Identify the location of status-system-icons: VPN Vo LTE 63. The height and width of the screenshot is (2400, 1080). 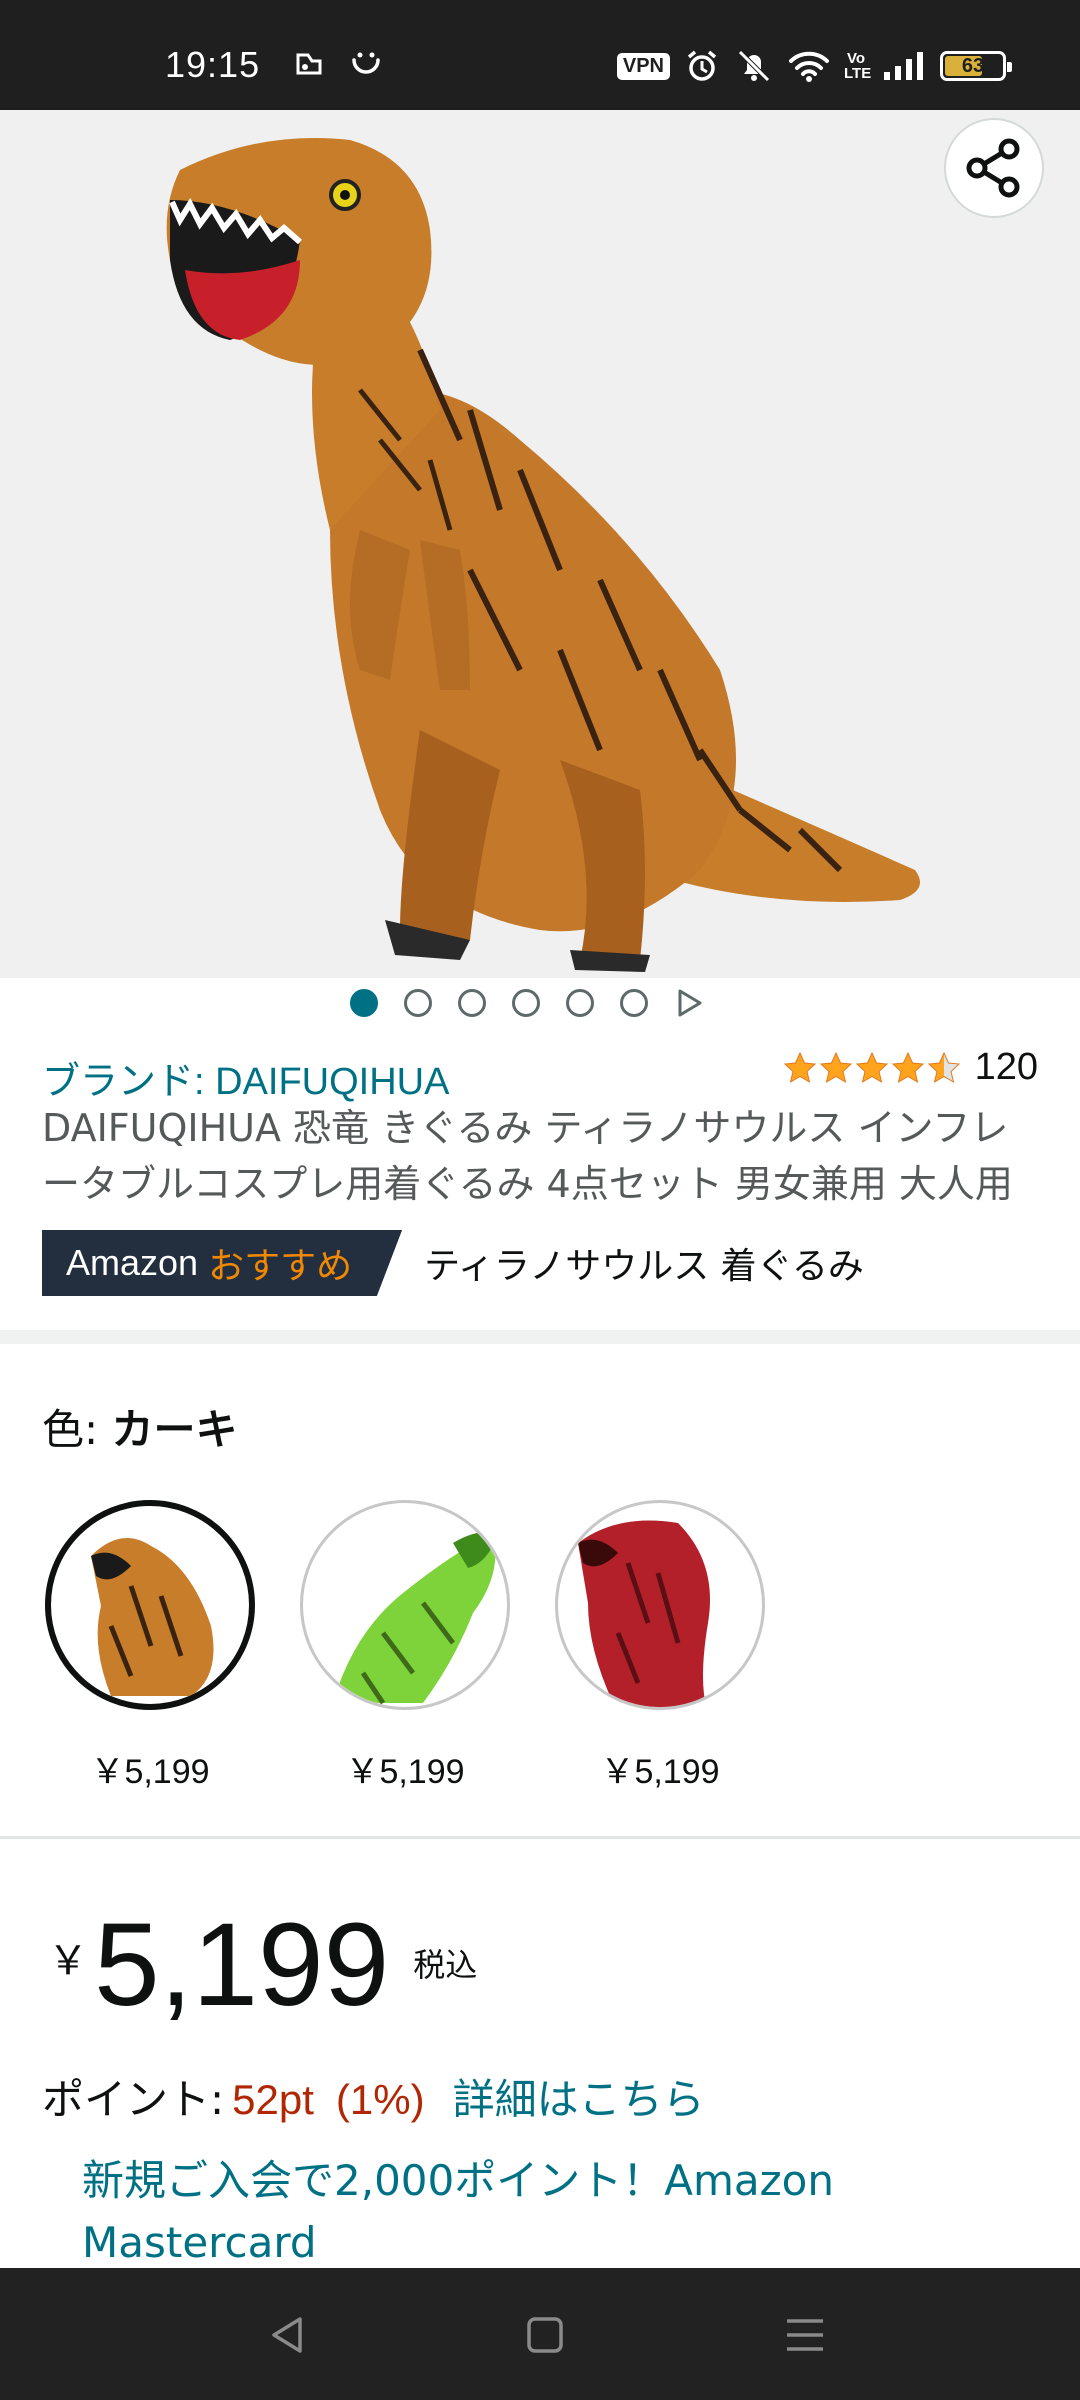
(814, 66).